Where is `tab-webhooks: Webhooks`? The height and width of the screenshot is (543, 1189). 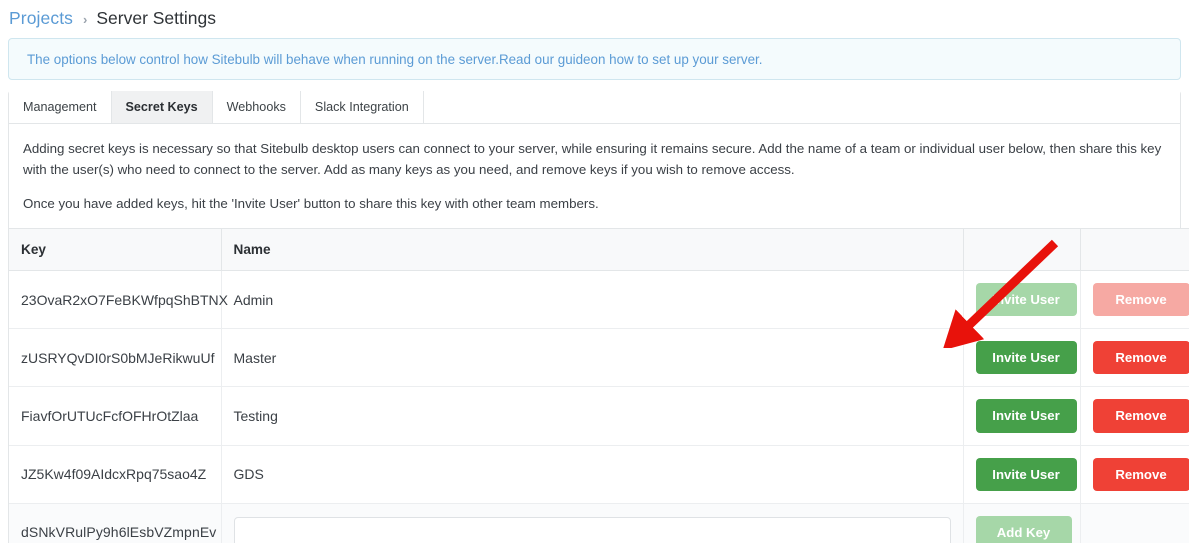 tab-webhooks: Webhooks is located at coordinates (256, 107).